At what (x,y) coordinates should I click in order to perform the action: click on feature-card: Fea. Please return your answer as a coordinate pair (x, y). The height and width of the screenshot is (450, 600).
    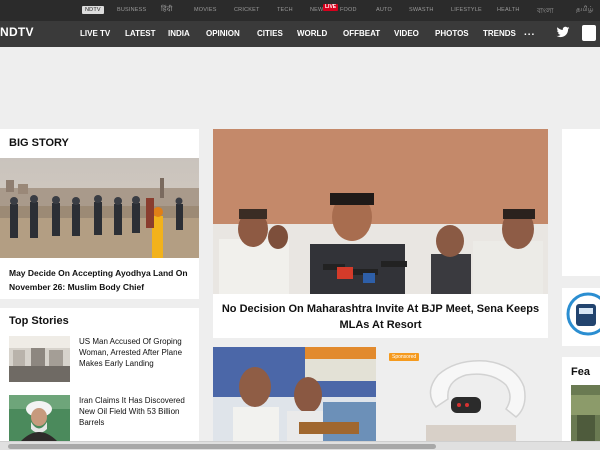
    Looking at the image, I should click on (581, 403).